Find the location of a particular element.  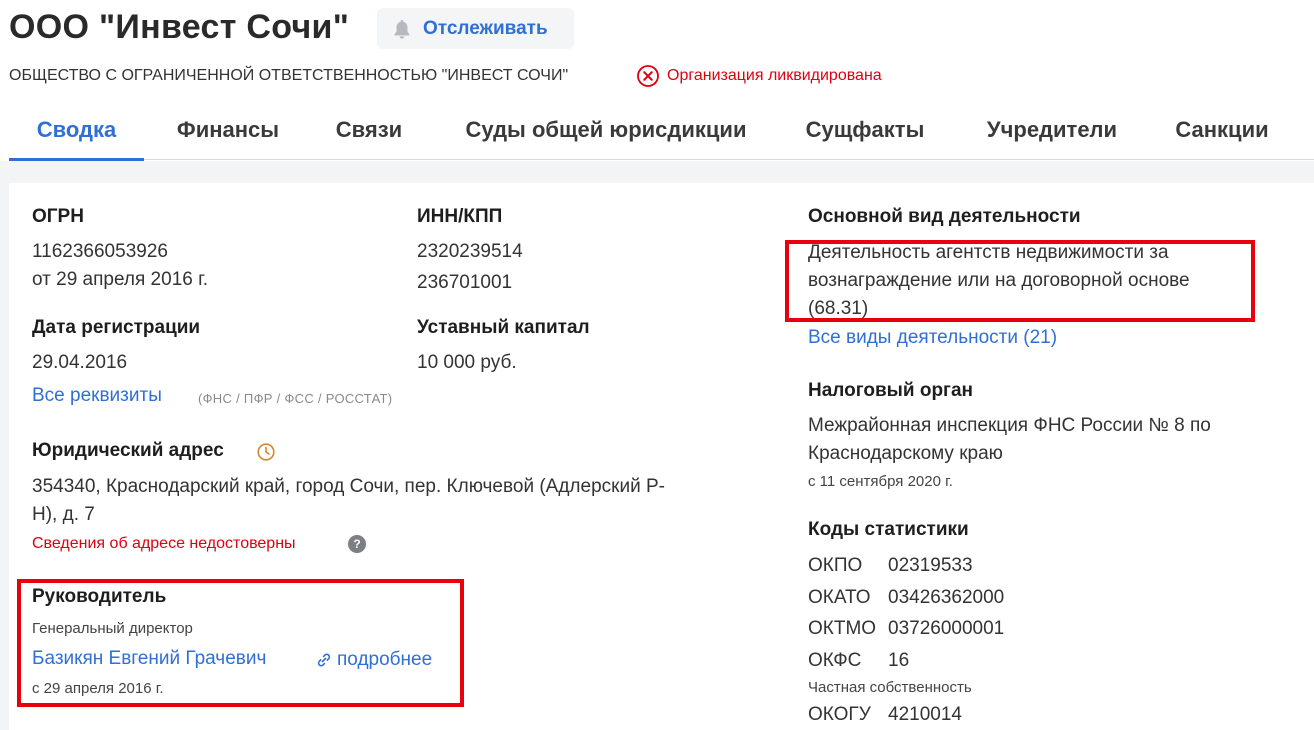

activity-line-2: вознаграждение или на договорной основе is located at coordinates (999, 280).